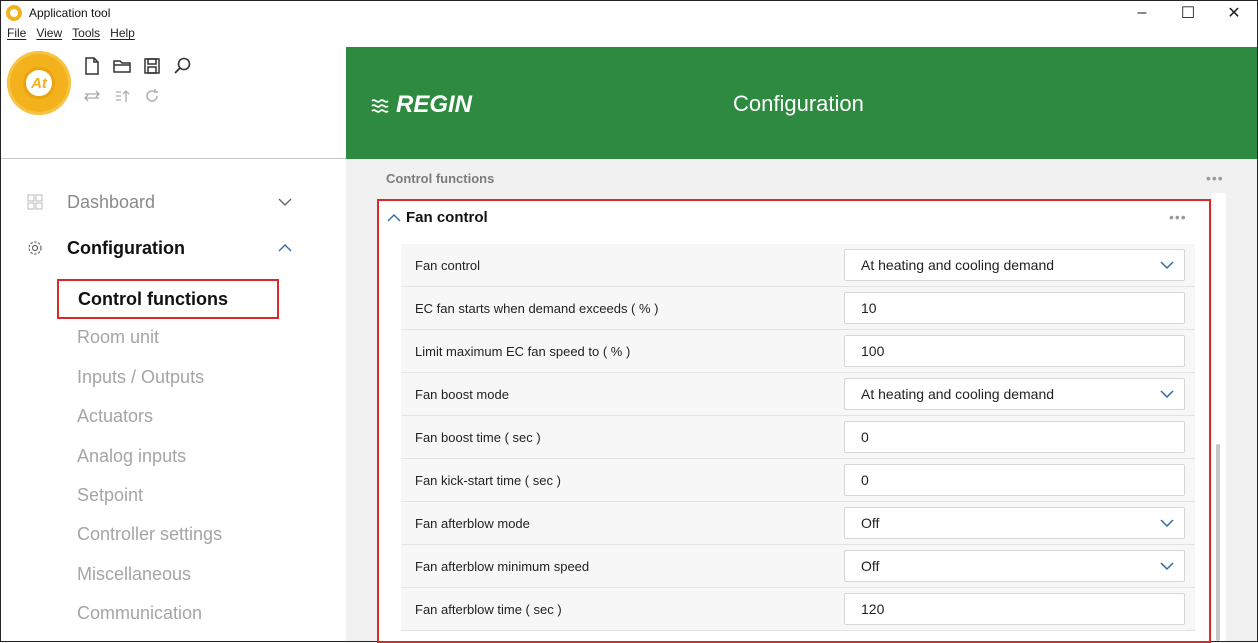  I want to click on setting-row: Fan kick-start time ( sec ) 0, so click(798, 480).